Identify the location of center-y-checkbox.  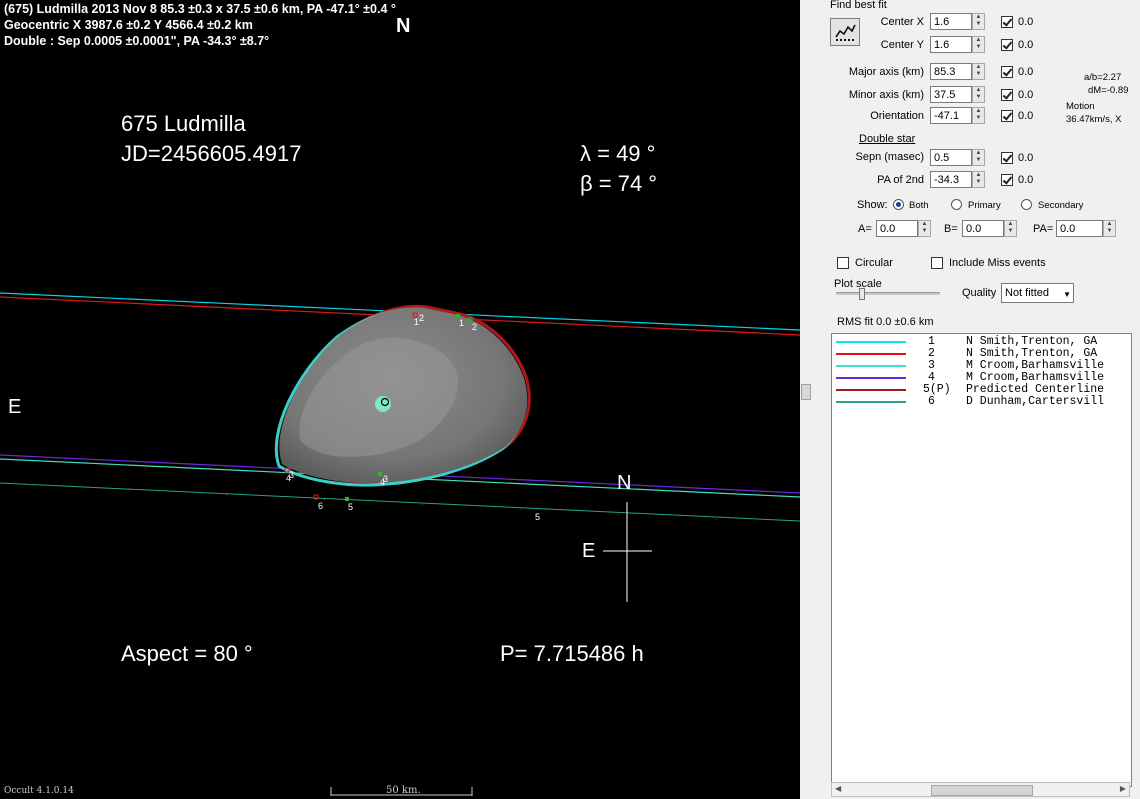
(1007, 45).